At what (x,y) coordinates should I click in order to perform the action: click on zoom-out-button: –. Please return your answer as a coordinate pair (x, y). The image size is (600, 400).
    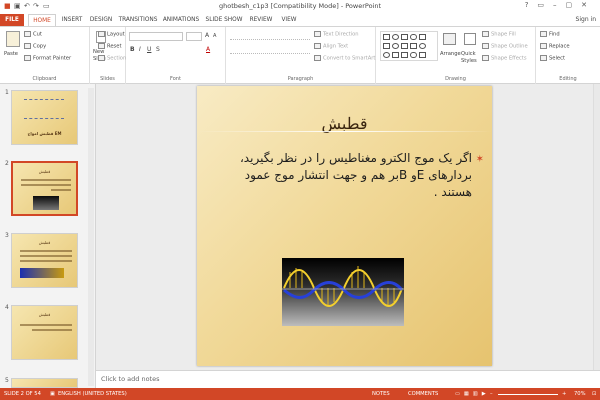
    Looking at the image, I should click on (491, 394).